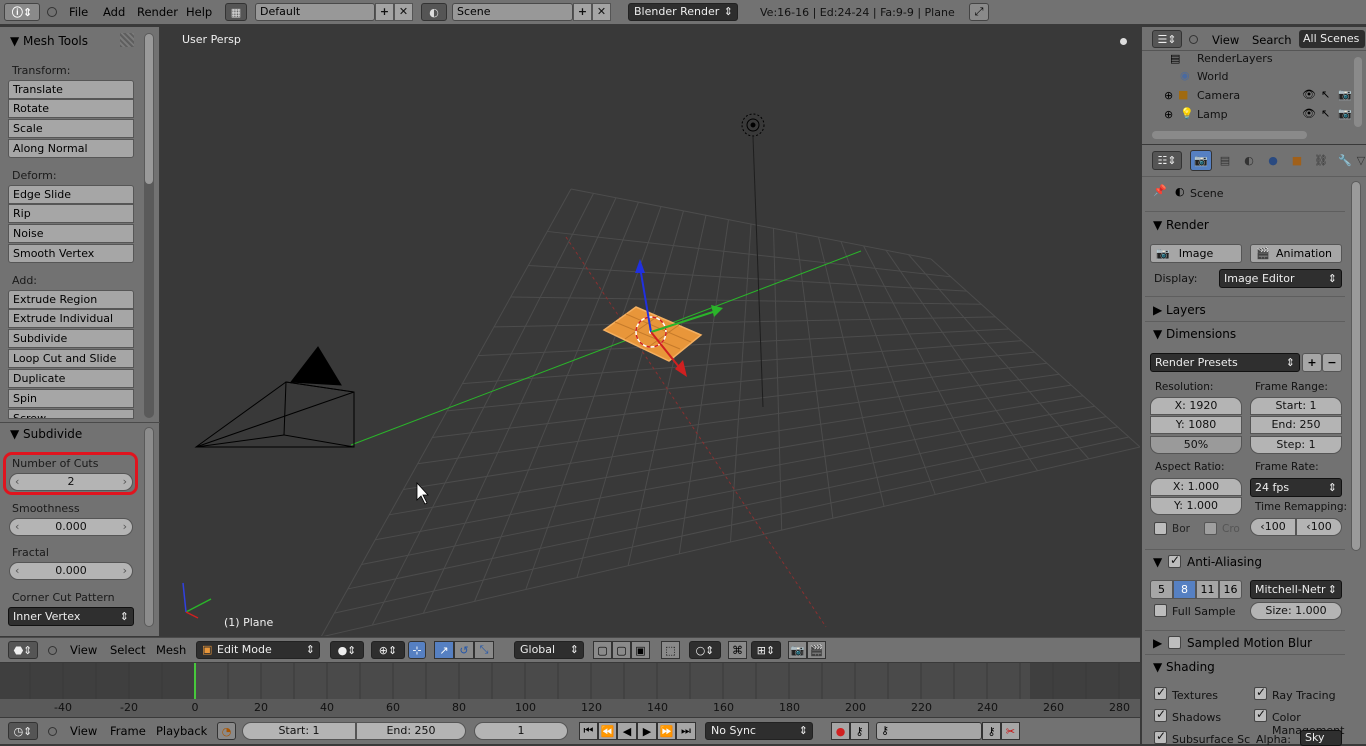 The height and width of the screenshot is (746, 1366). Describe the element at coordinates (1225, 362) in the screenshot. I see `render-presets-select: Render Presets ⇕` at that location.